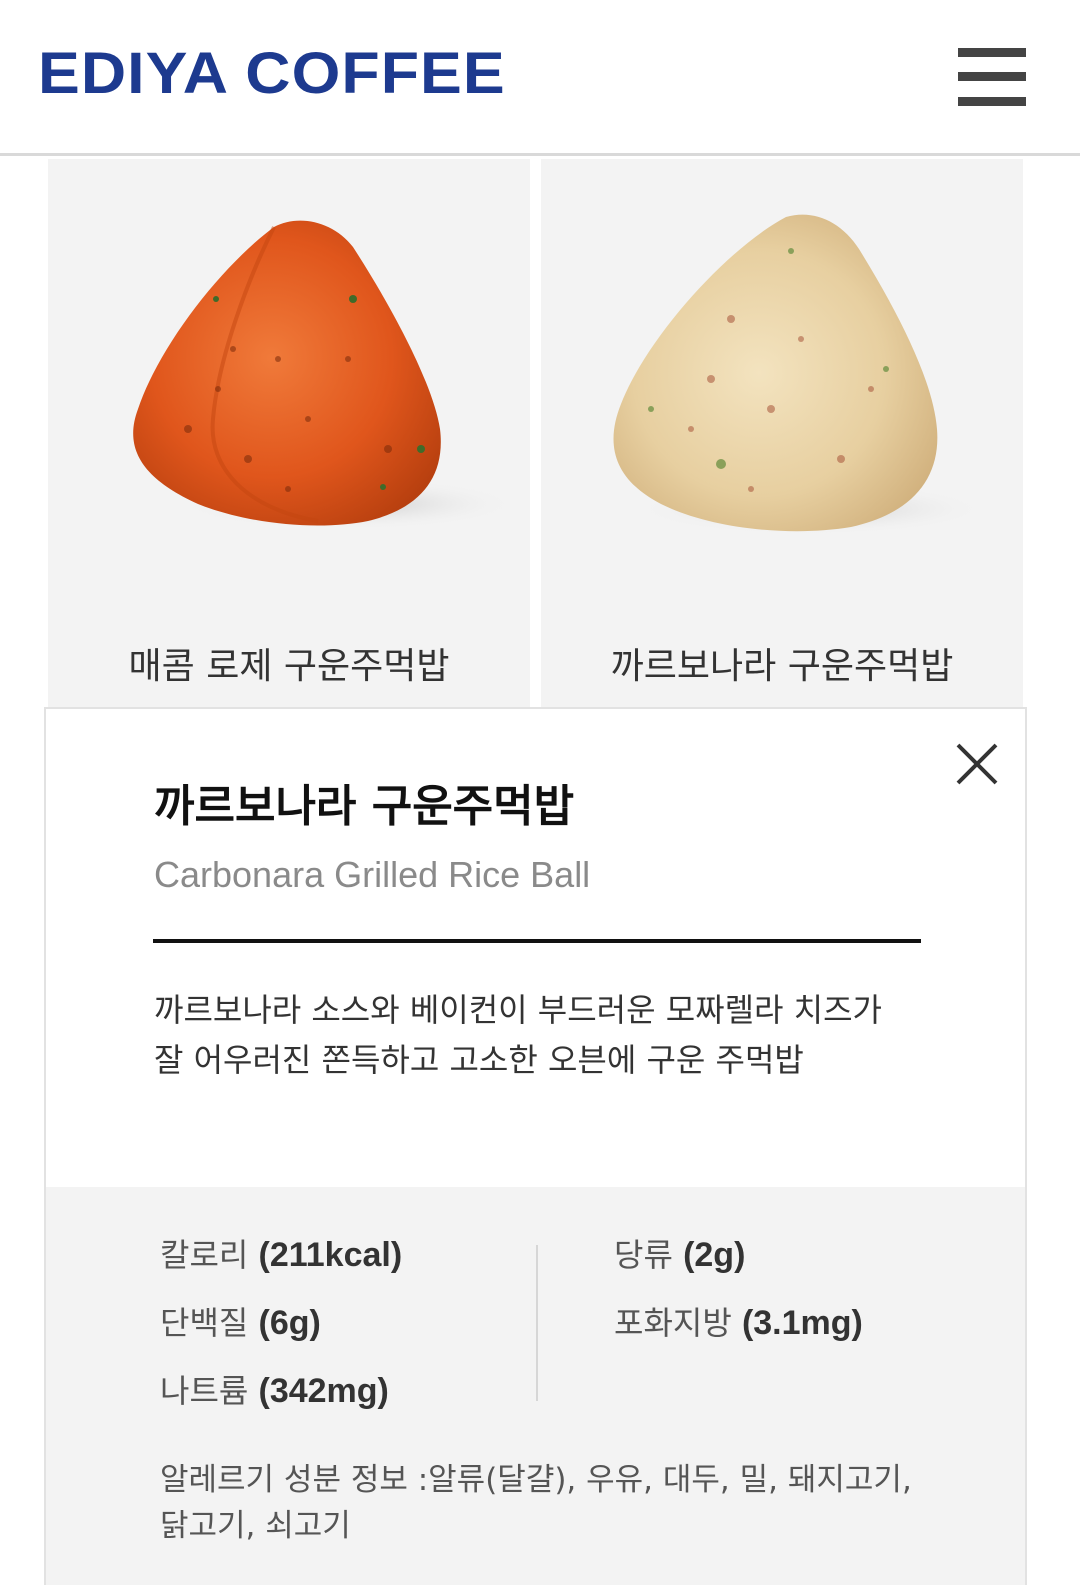 This screenshot has width=1080, height=1585. I want to click on hamburger-menu-icon, so click(992, 77).